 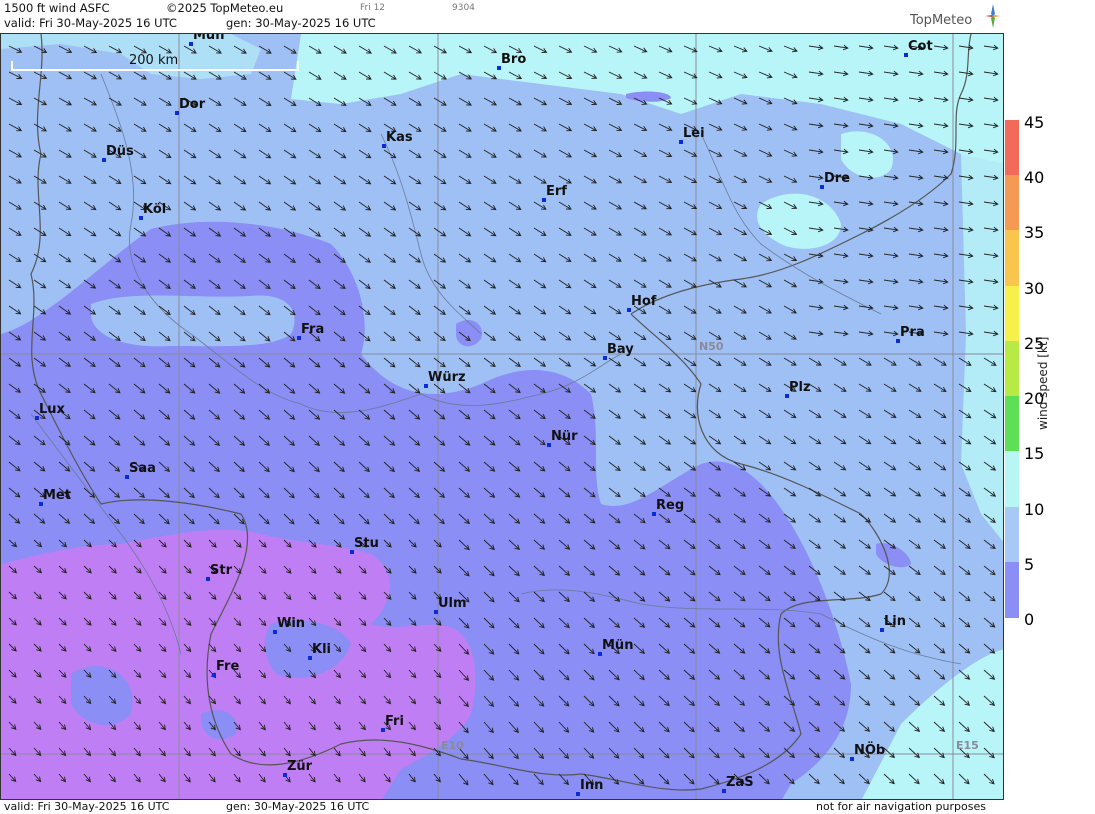 What do you see at coordinates (1029, 564) in the screenshot?
I see `legend-tick: 5` at bounding box center [1029, 564].